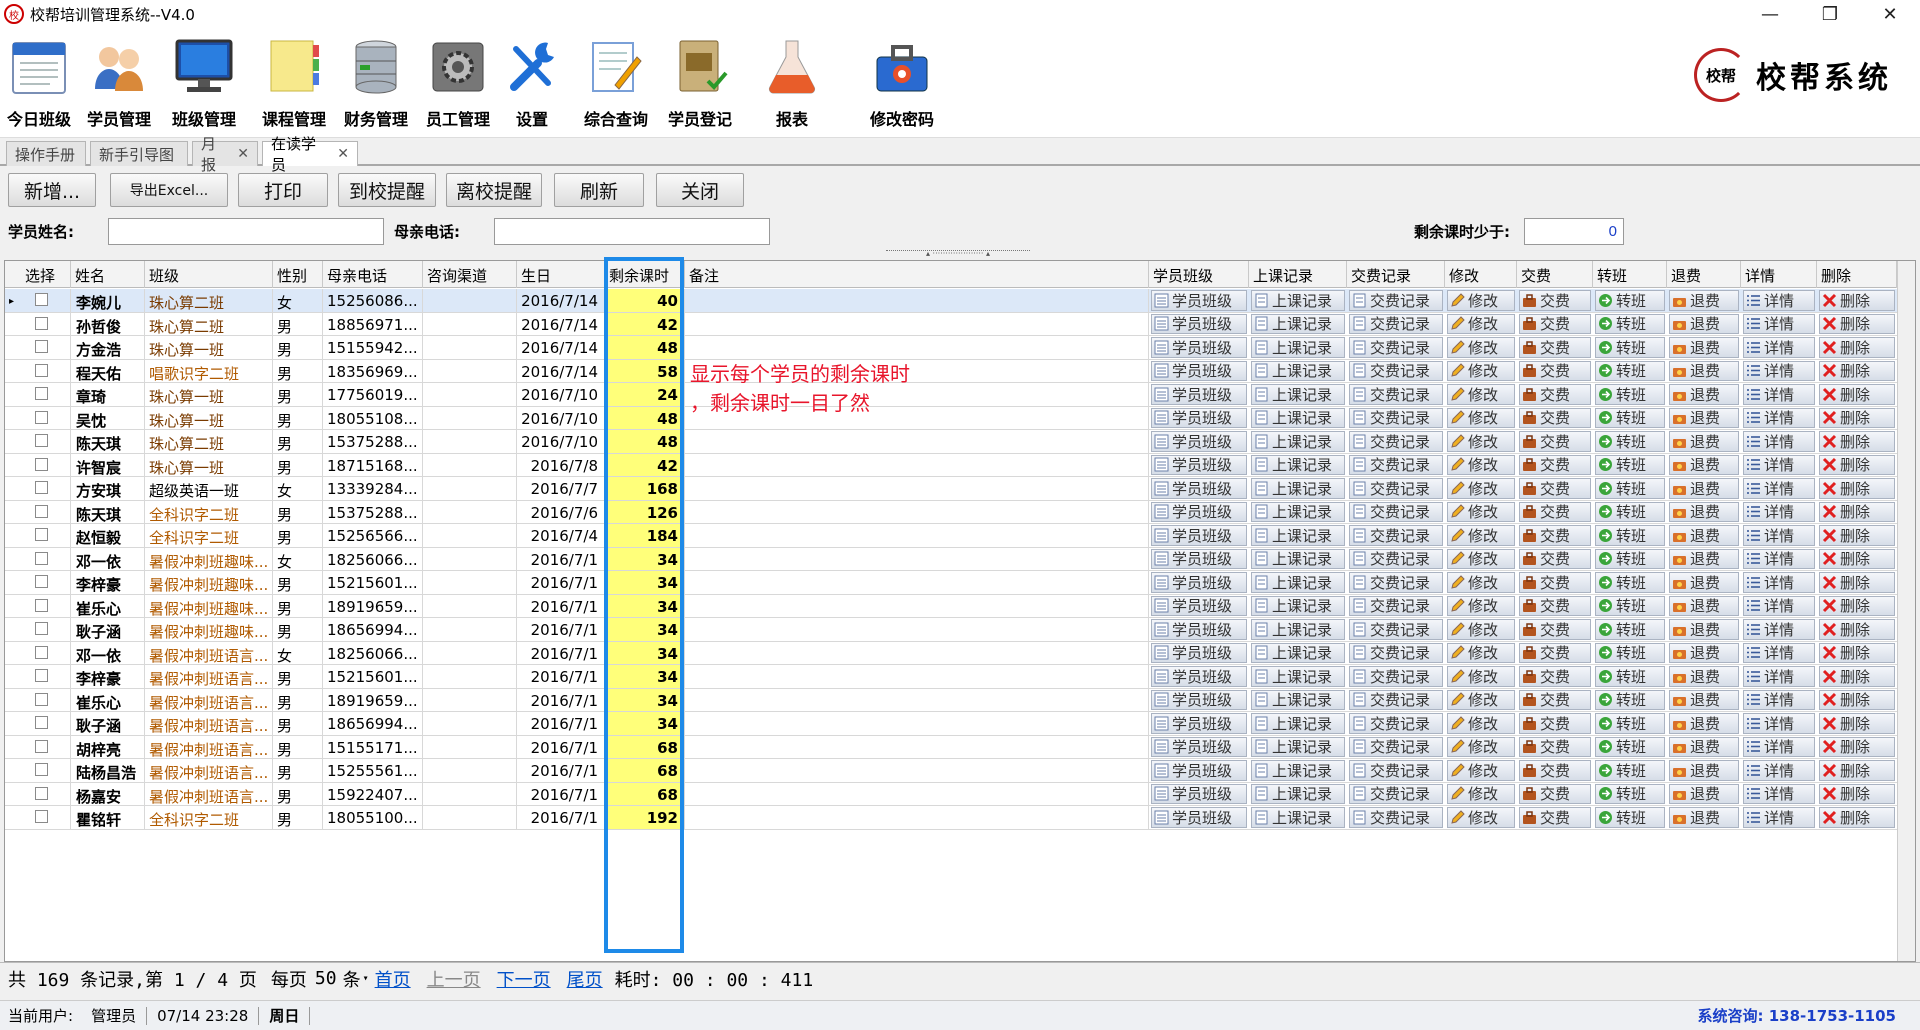 The height and width of the screenshot is (1030, 1920). Describe the element at coordinates (1396, 274) in the screenshot. I see `column-header: 交费记录` at that location.